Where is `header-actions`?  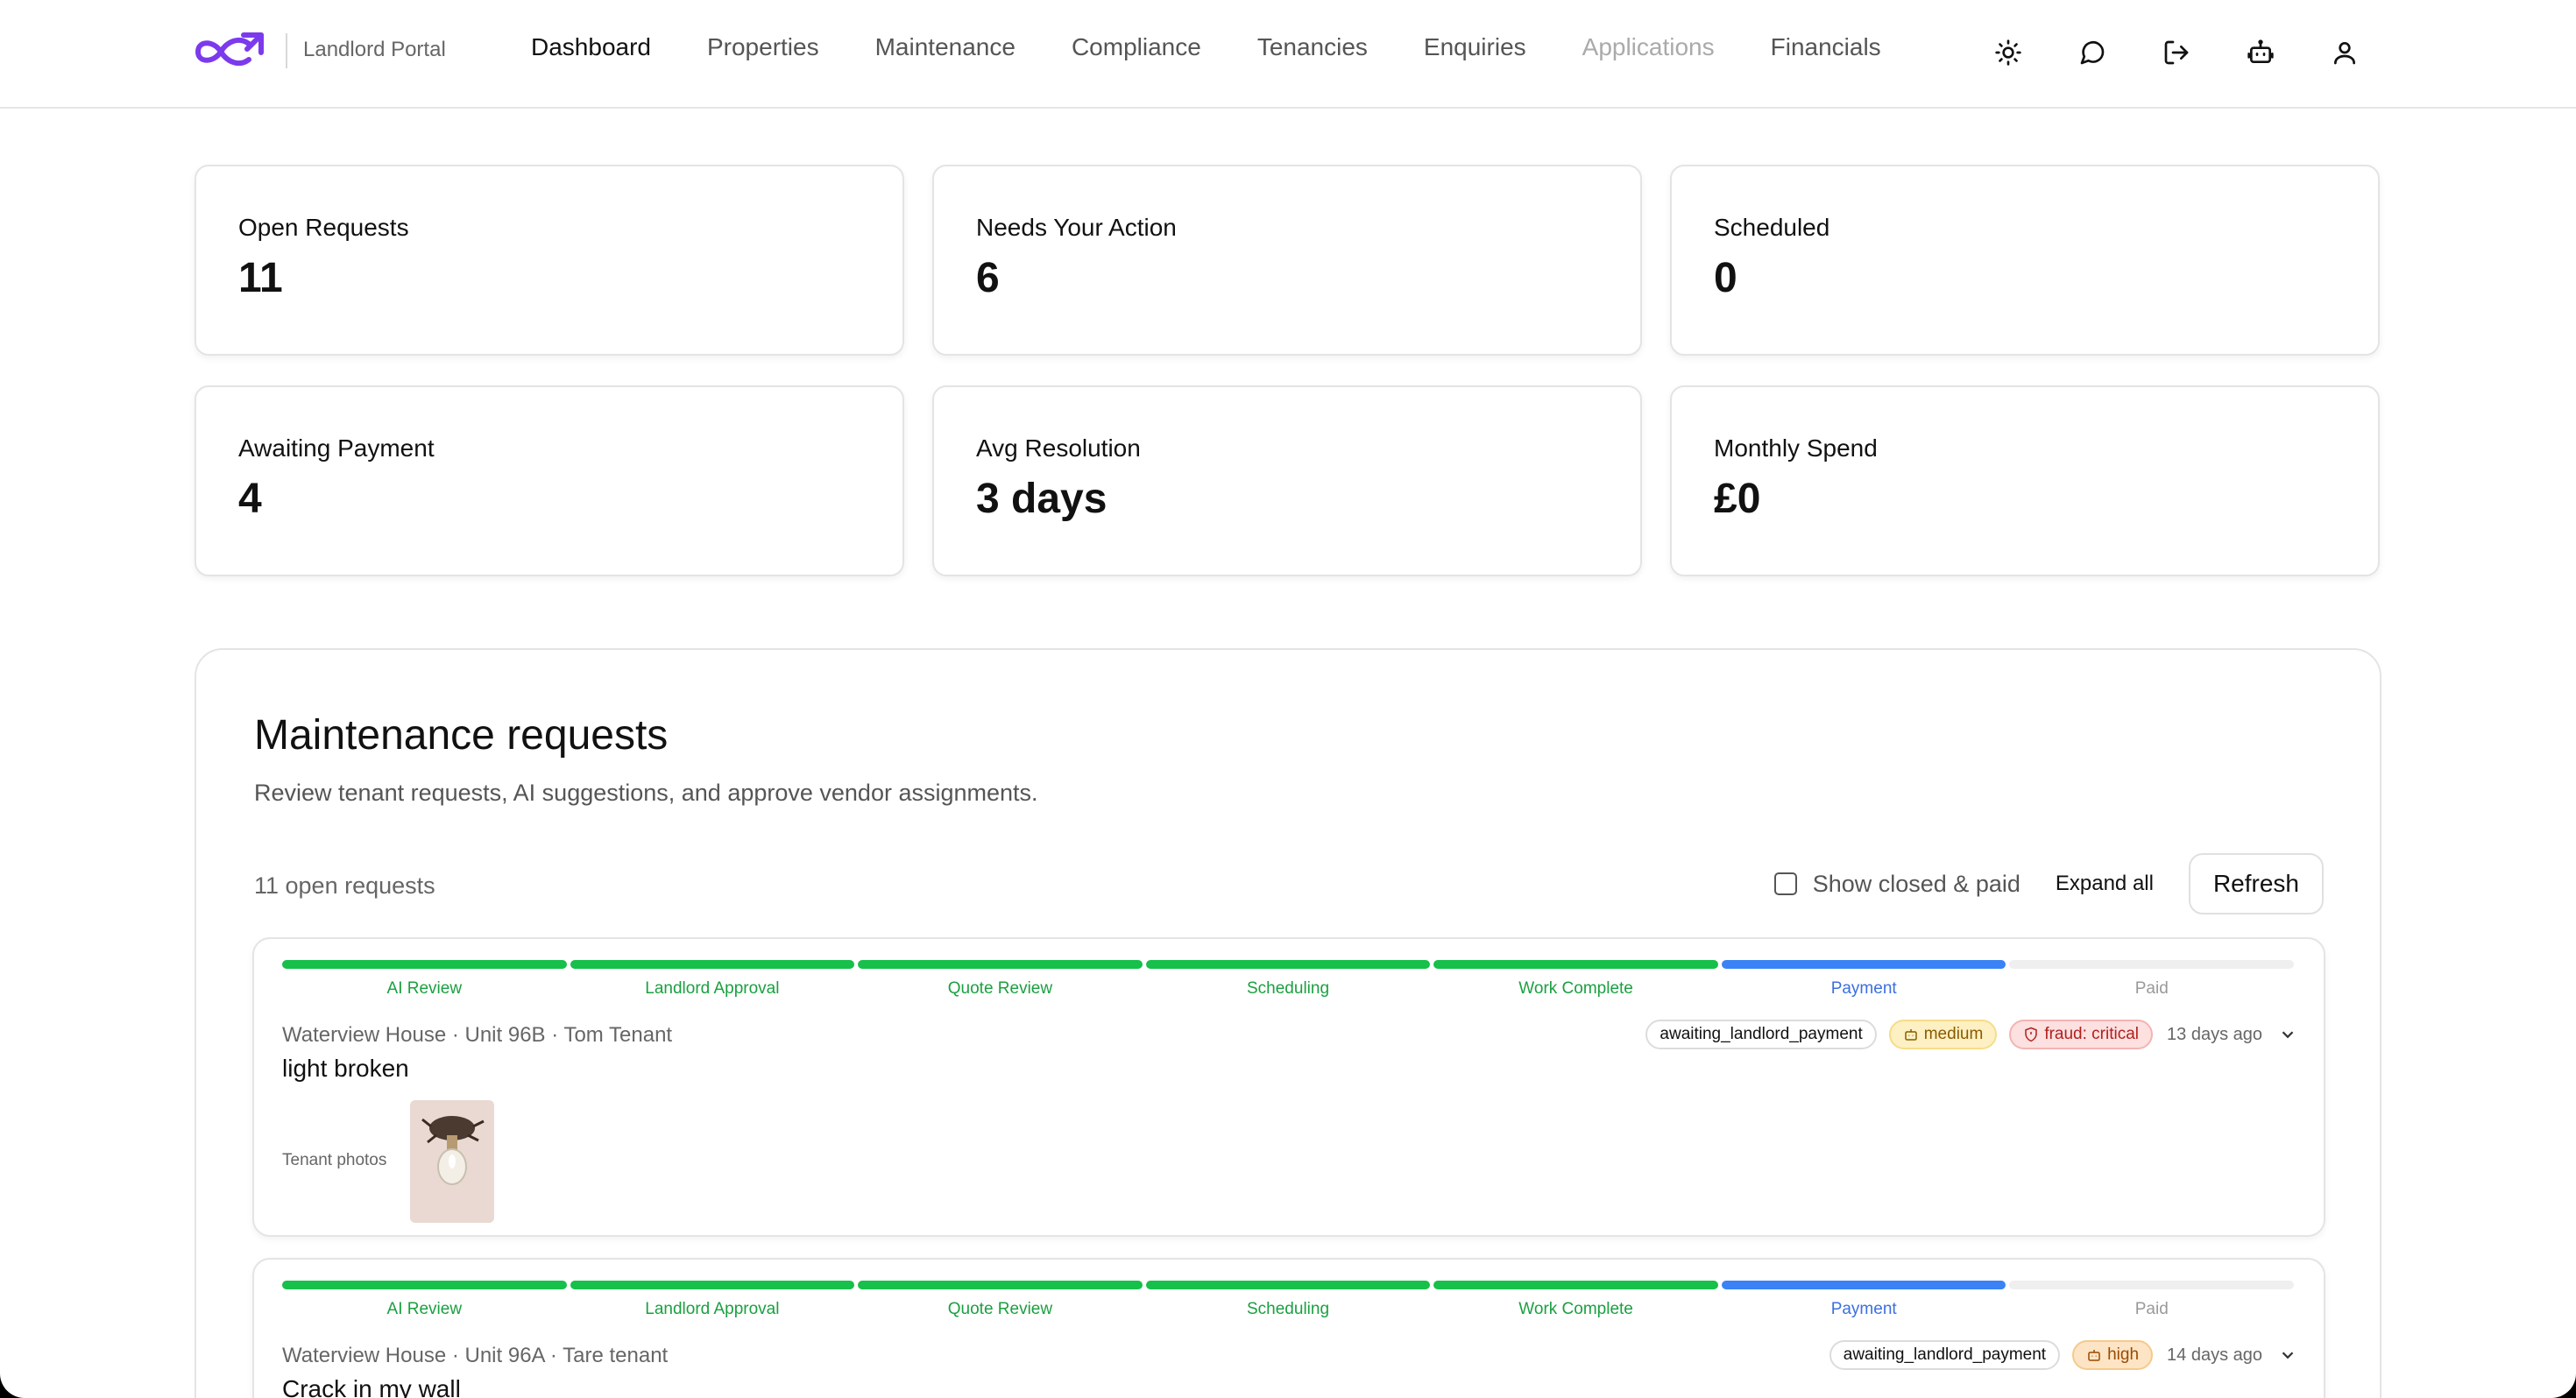
header-actions is located at coordinates (2199, 52).